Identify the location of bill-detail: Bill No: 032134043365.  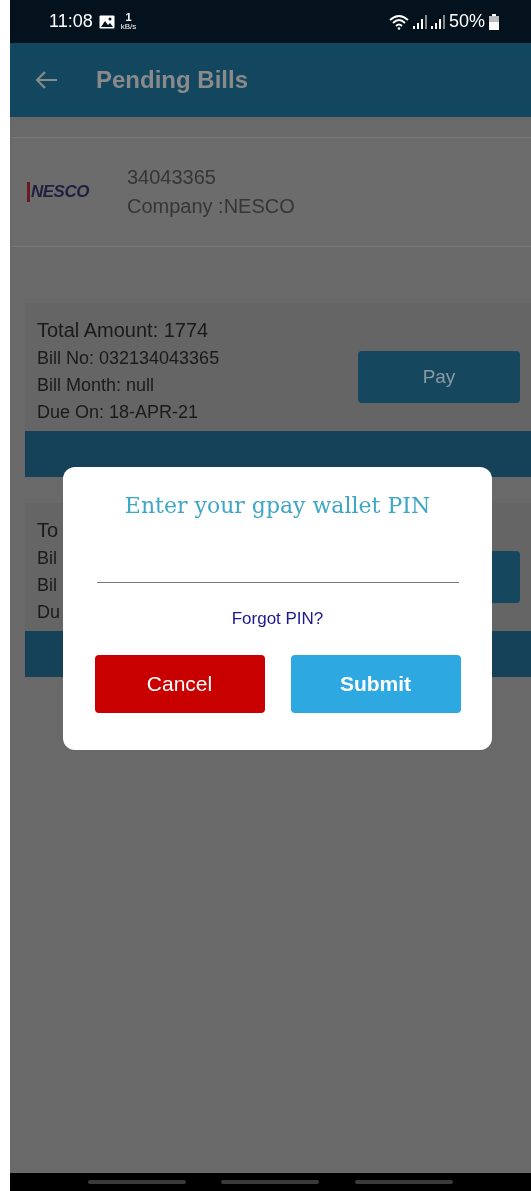
(128, 358).